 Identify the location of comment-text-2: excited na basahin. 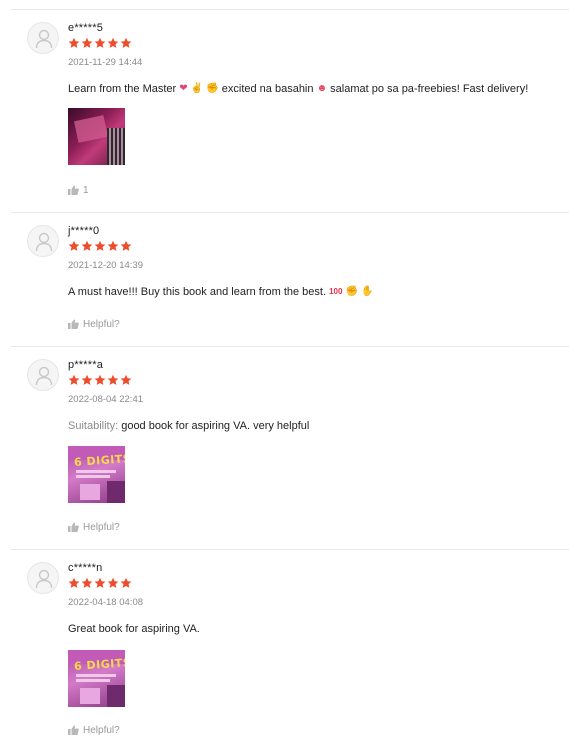
(267, 89).